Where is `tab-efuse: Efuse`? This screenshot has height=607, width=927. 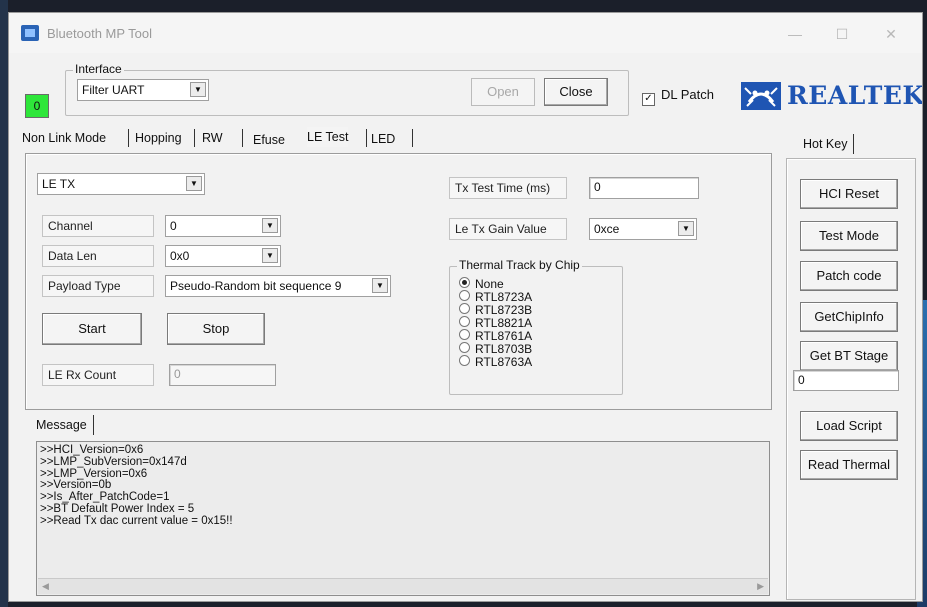
tab-efuse: Efuse is located at coordinates (269, 140).